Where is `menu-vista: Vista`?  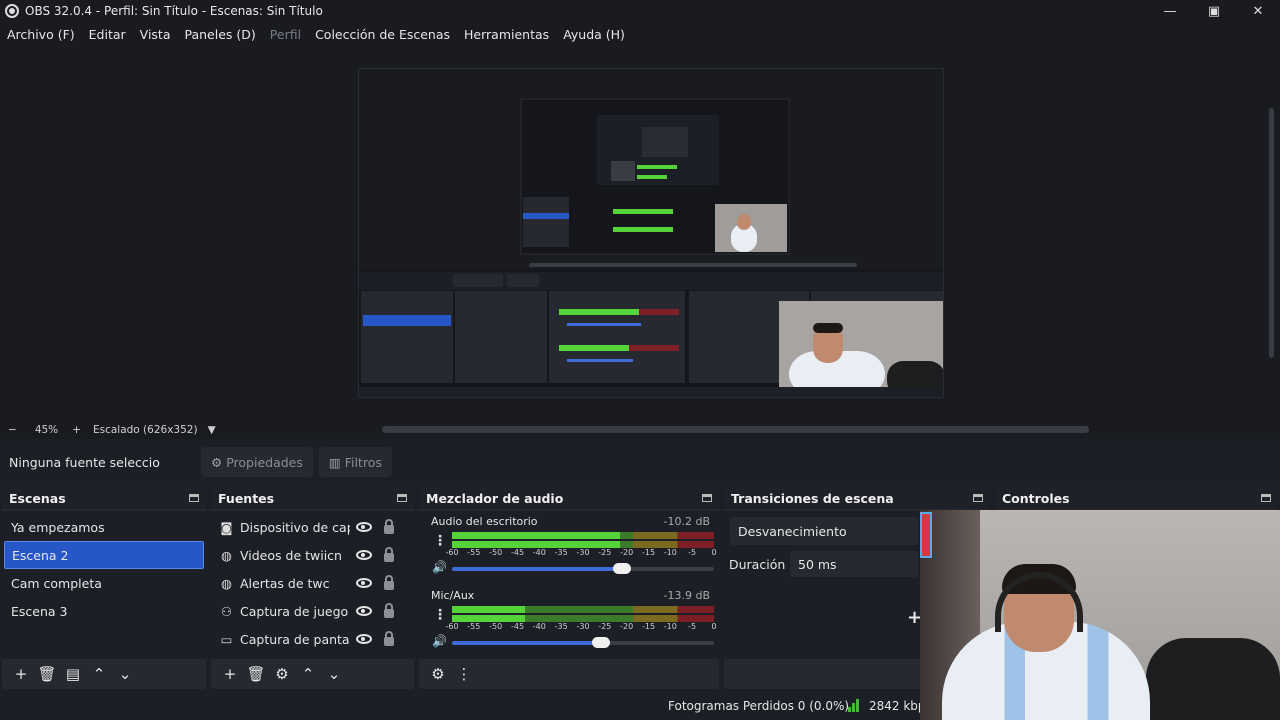 menu-vista: Vista is located at coordinates (155, 34).